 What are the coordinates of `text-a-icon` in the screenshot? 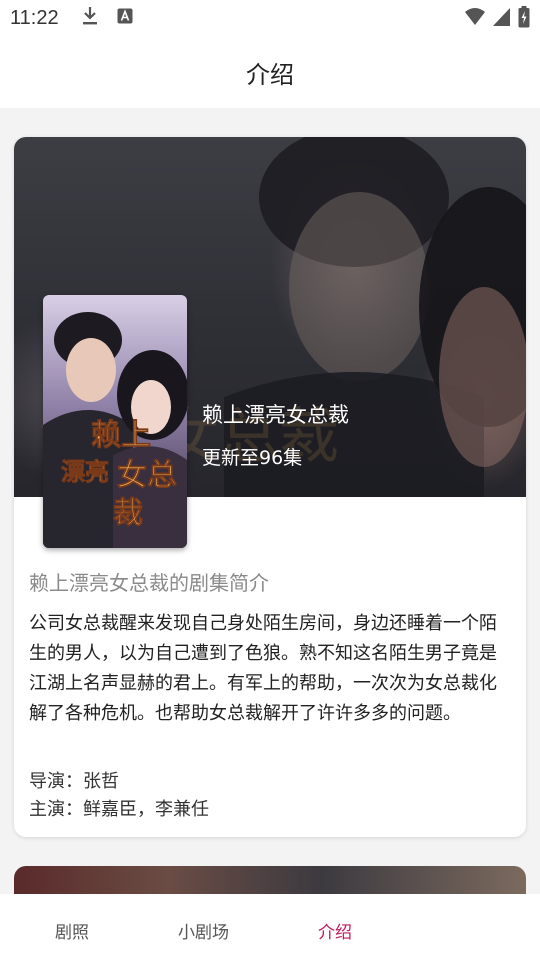 It's located at (125, 18).